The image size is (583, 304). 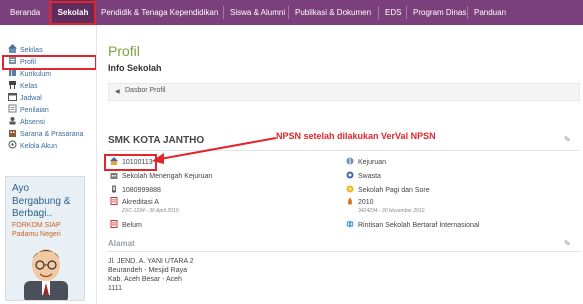 I want to click on account-icon, so click(x=12, y=144).